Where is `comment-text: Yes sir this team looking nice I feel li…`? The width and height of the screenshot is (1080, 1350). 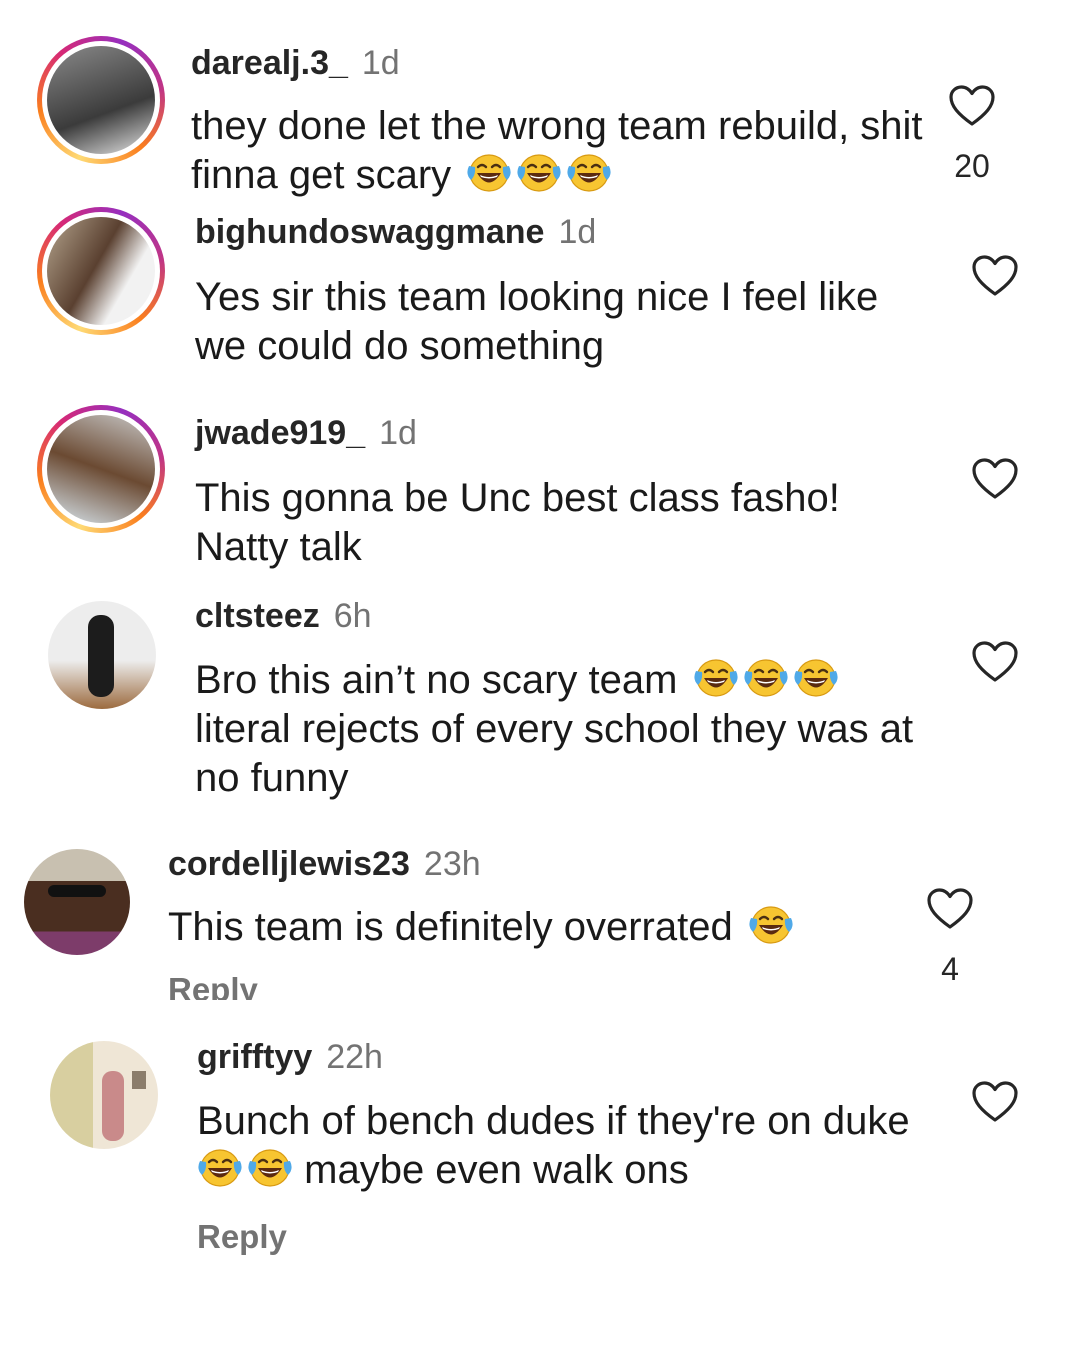 comment-text: Yes sir this team looking nice I feel li… is located at coordinates (537, 321).